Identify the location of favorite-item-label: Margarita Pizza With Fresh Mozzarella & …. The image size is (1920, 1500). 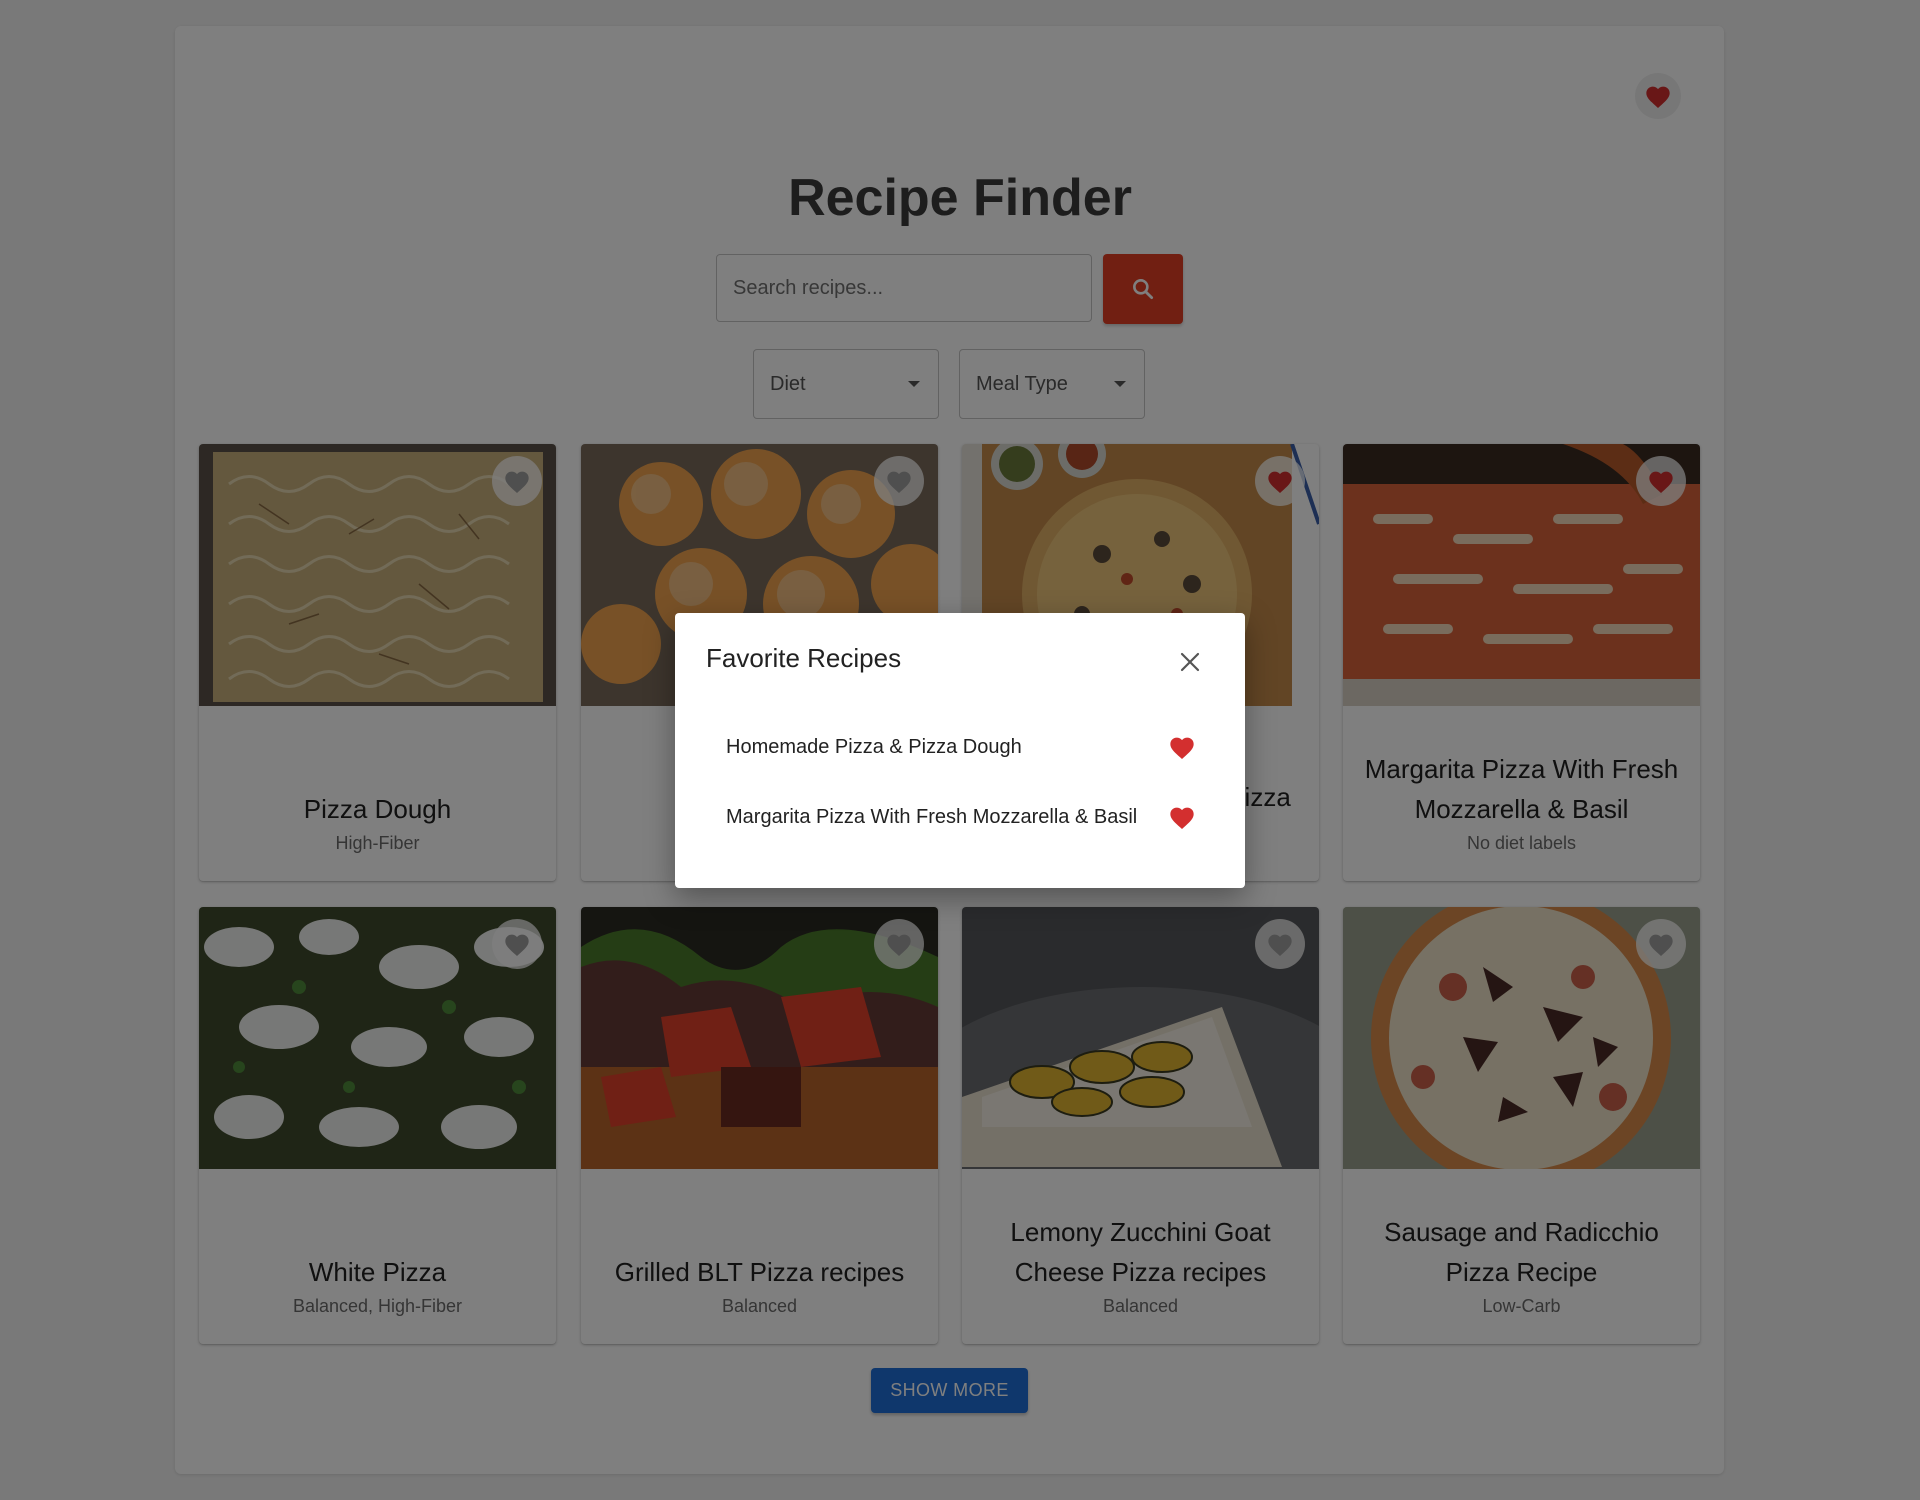
(932, 816).